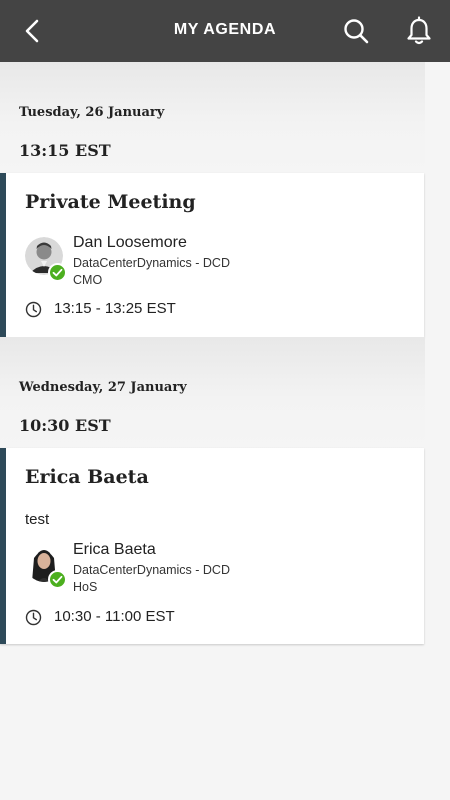 The width and height of the screenshot is (450, 800). What do you see at coordinates (114, 616) in the screenshot?
I see `time-range: 10:30 - 11:00 EST` at bounding box center [114, 616].